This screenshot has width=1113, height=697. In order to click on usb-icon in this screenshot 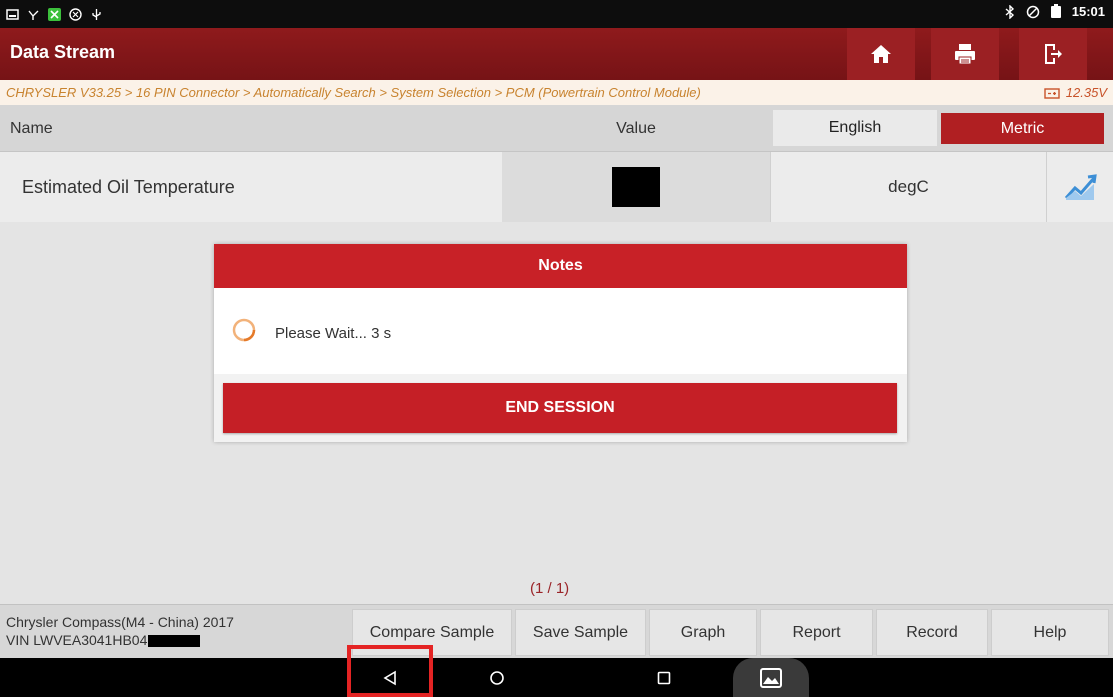, I will do `click(96, 14)`.